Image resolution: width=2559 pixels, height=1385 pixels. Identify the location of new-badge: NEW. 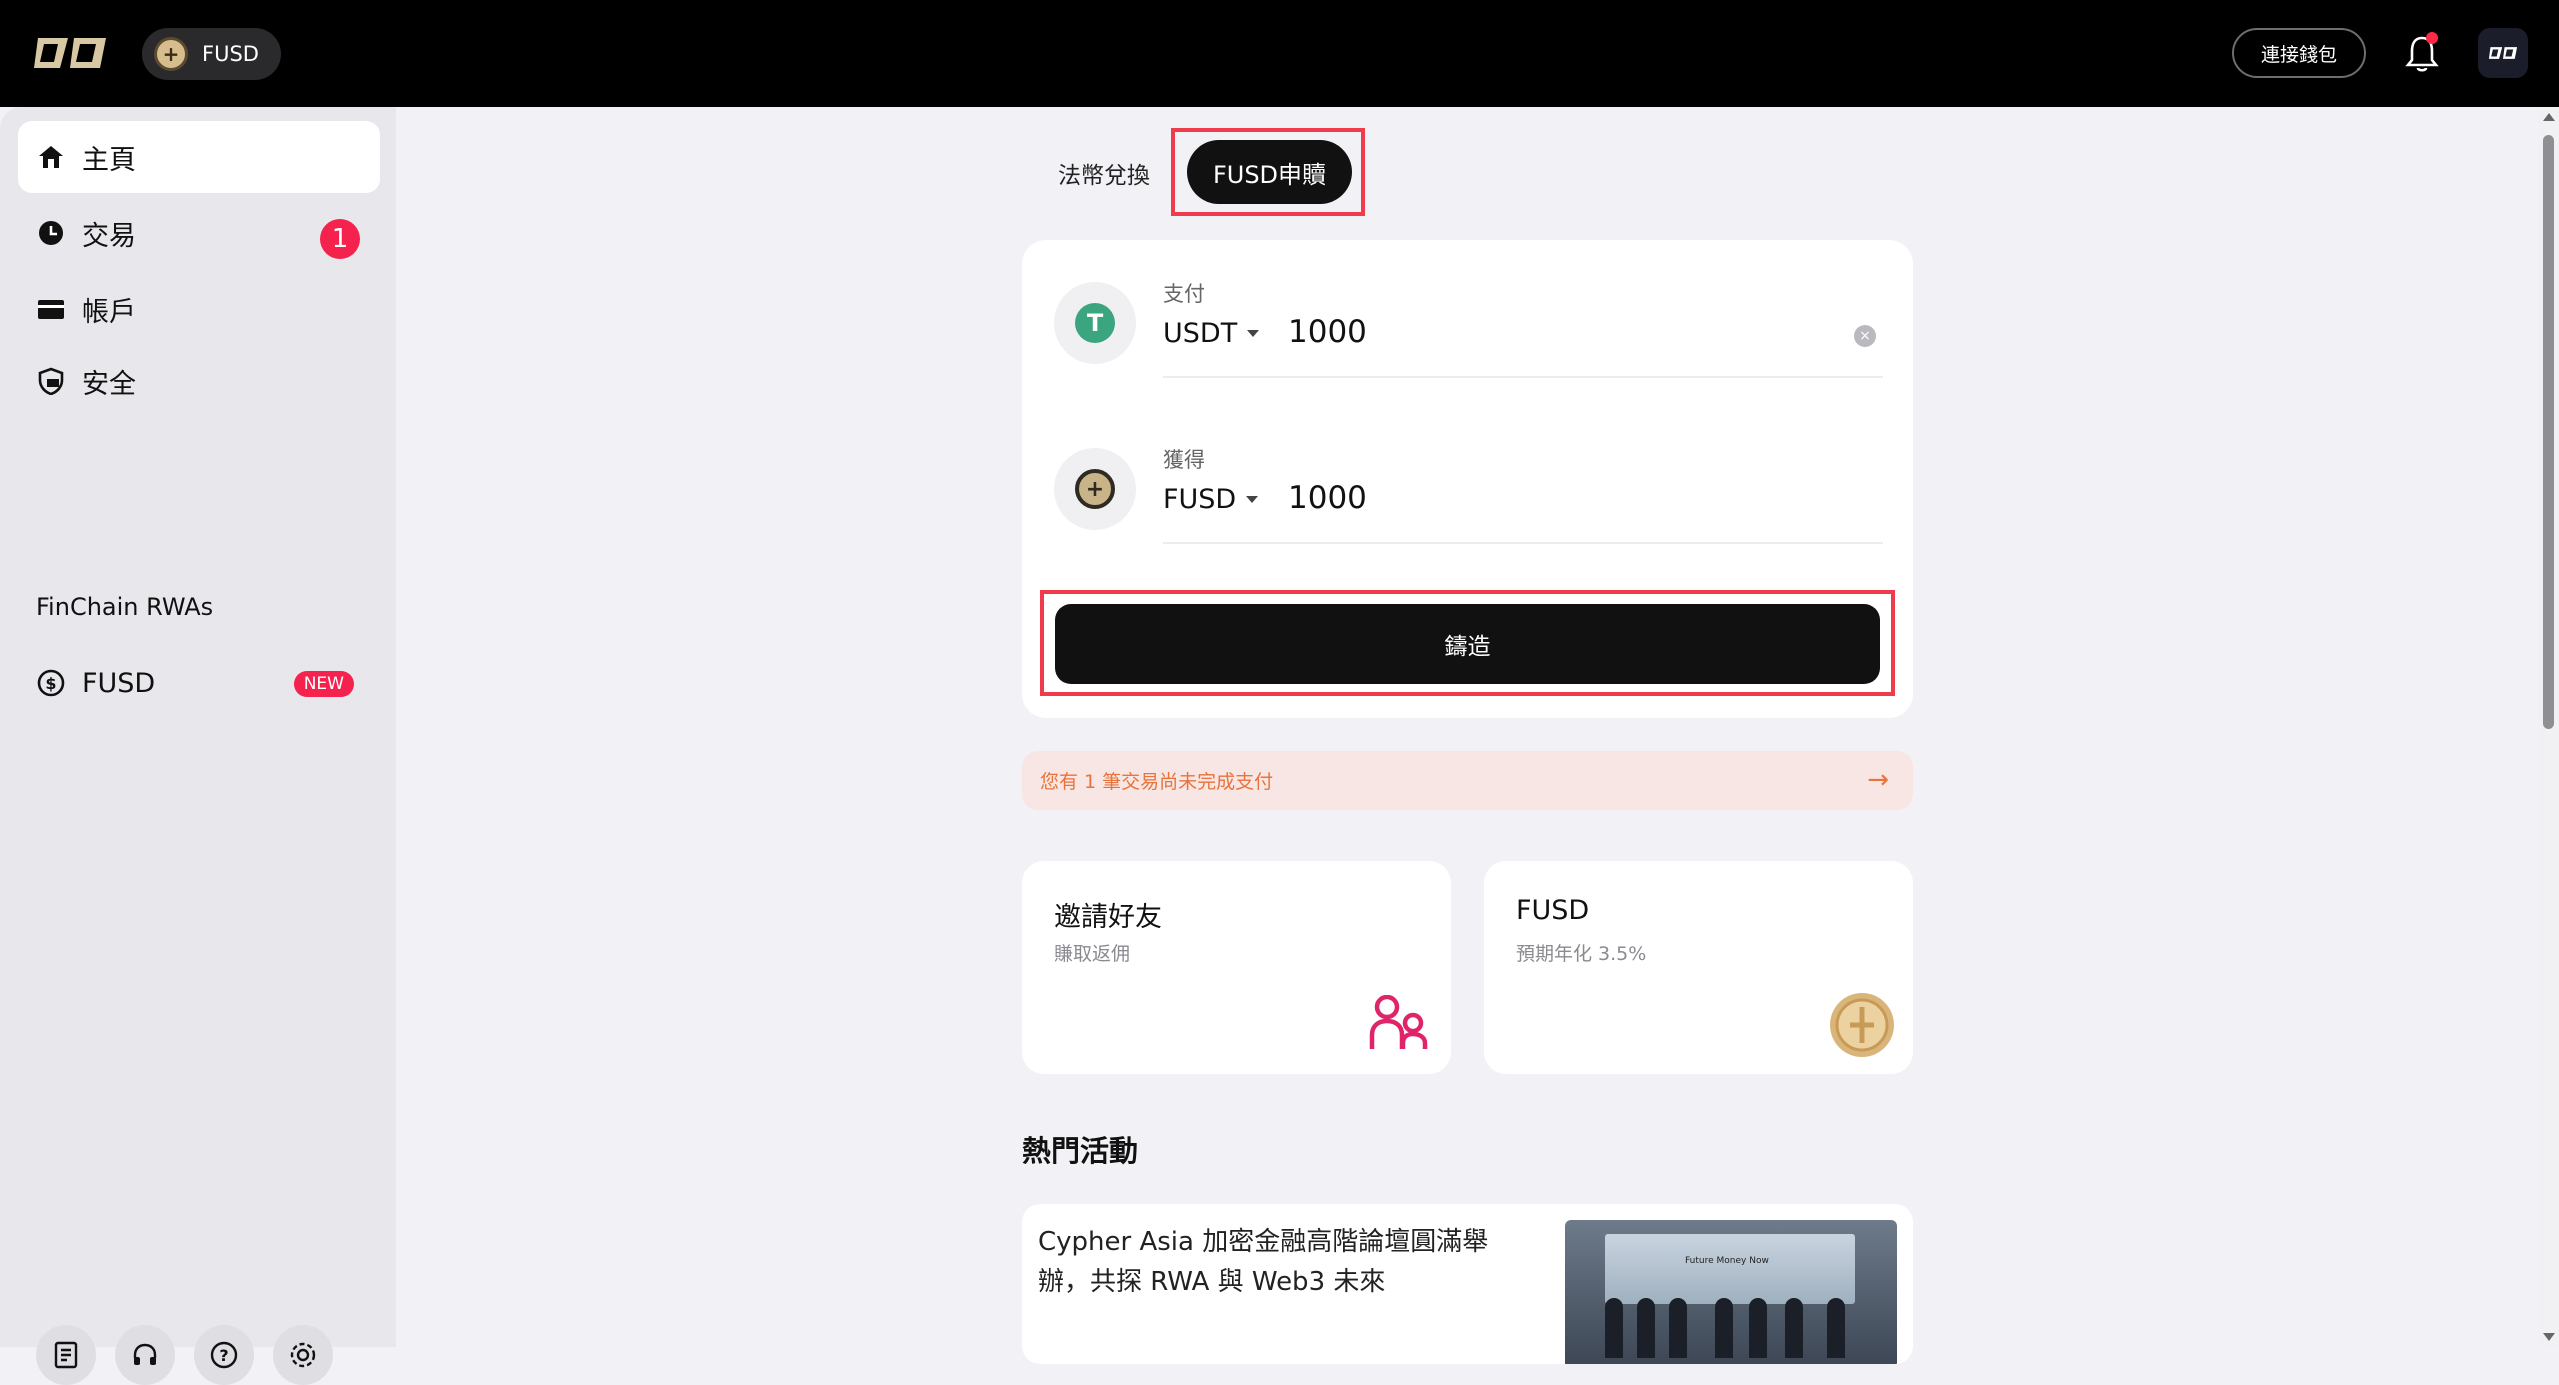
(323, 684).